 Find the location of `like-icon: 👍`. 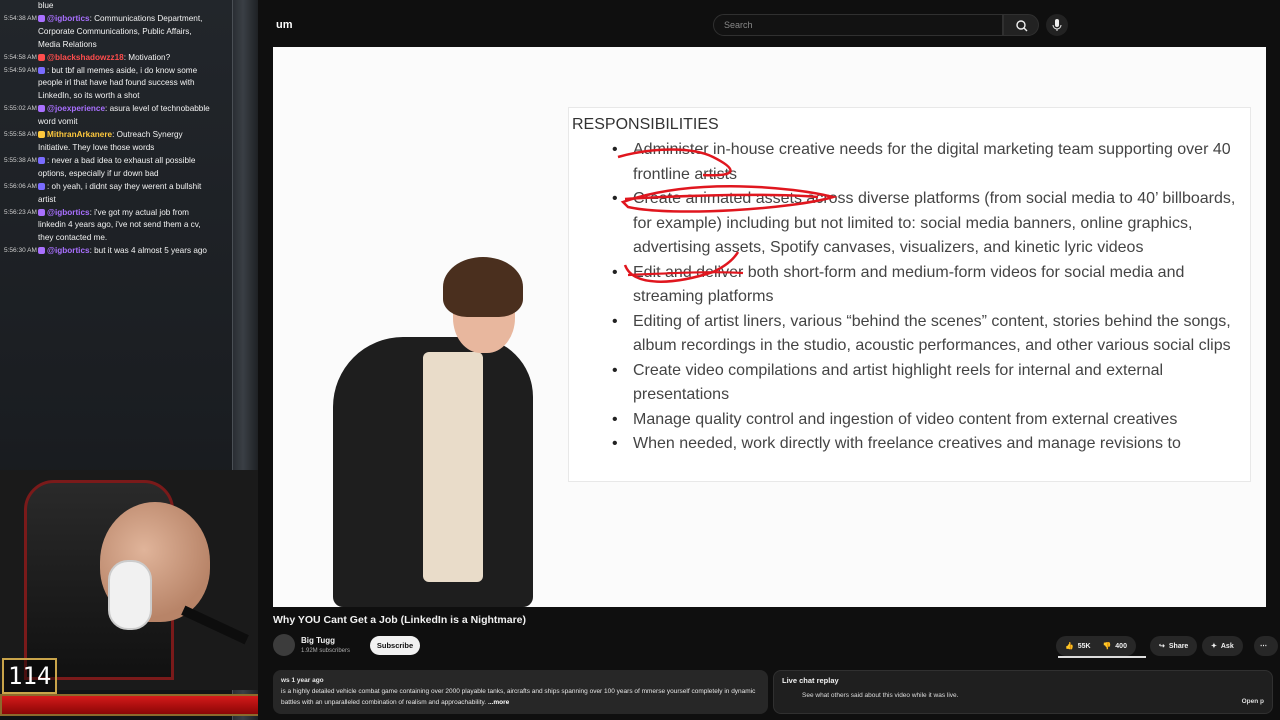

like-icon: 👍 is located at coordinates (1069, 646).